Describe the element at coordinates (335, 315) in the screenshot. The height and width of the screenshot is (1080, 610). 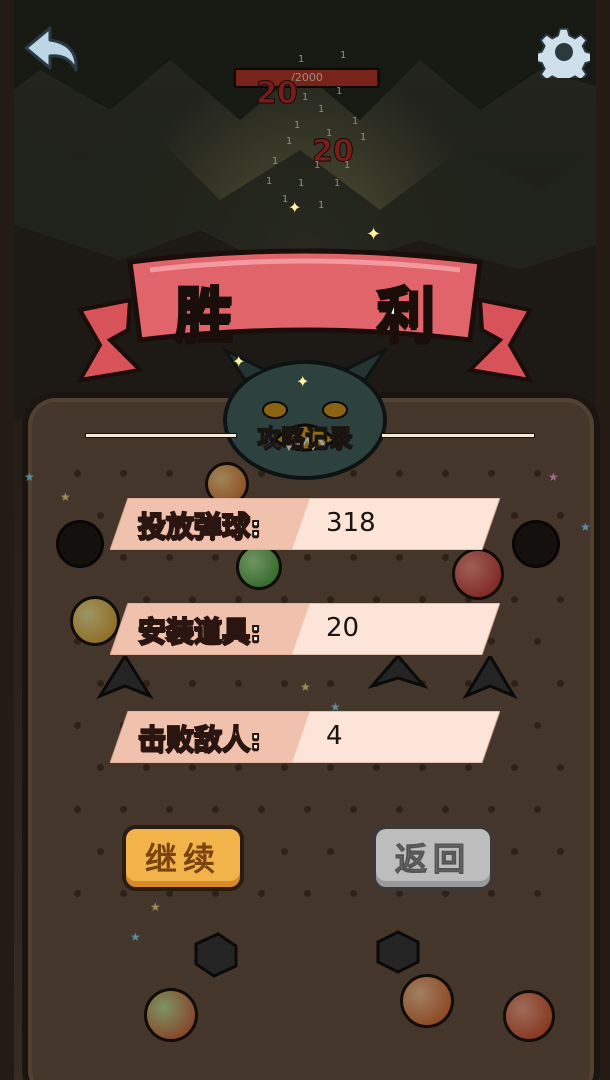
I see `victory-title: 胜 利` at that location.